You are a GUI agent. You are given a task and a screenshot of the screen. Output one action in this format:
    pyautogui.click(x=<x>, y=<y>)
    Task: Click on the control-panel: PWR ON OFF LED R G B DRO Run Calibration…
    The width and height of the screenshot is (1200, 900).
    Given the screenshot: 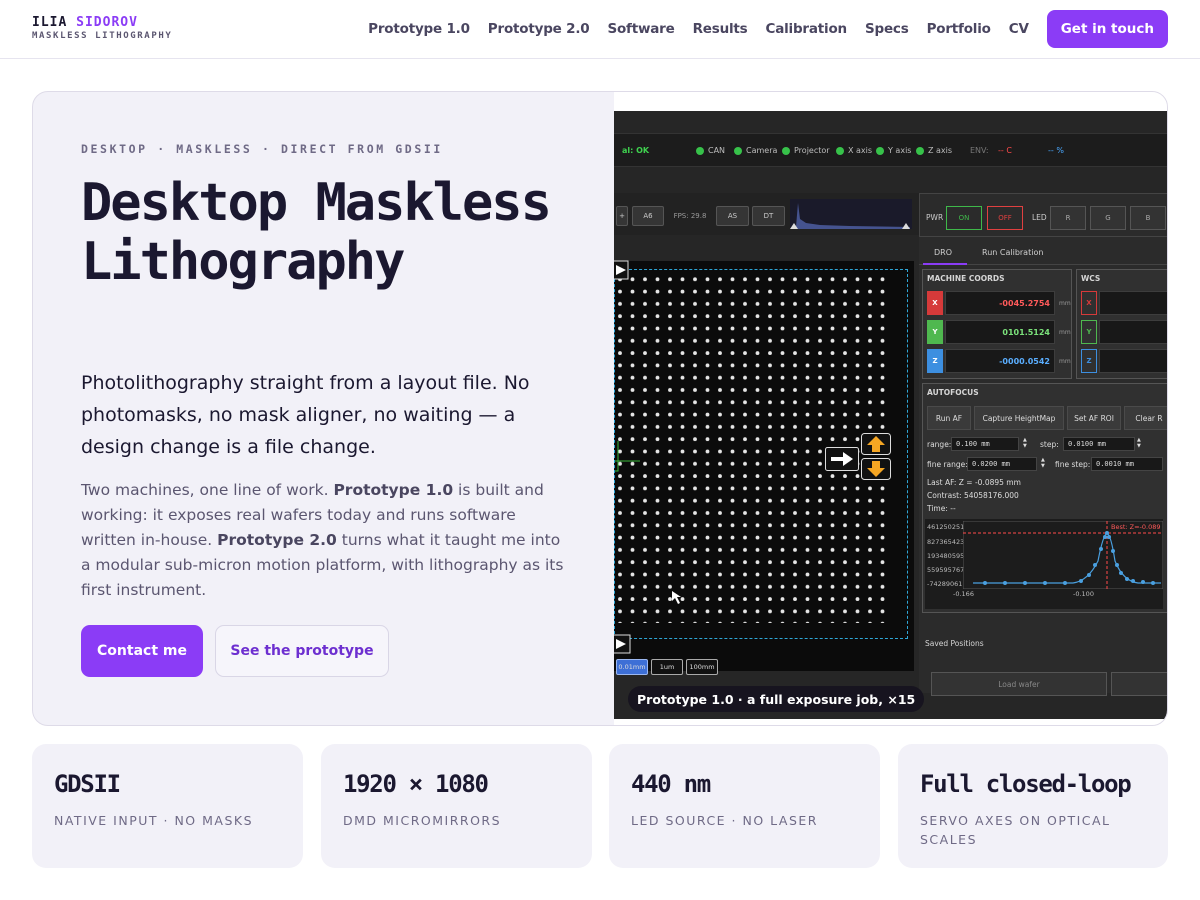 What is the action you would take?
    pyautogui.click(x=1043, y=443)
    